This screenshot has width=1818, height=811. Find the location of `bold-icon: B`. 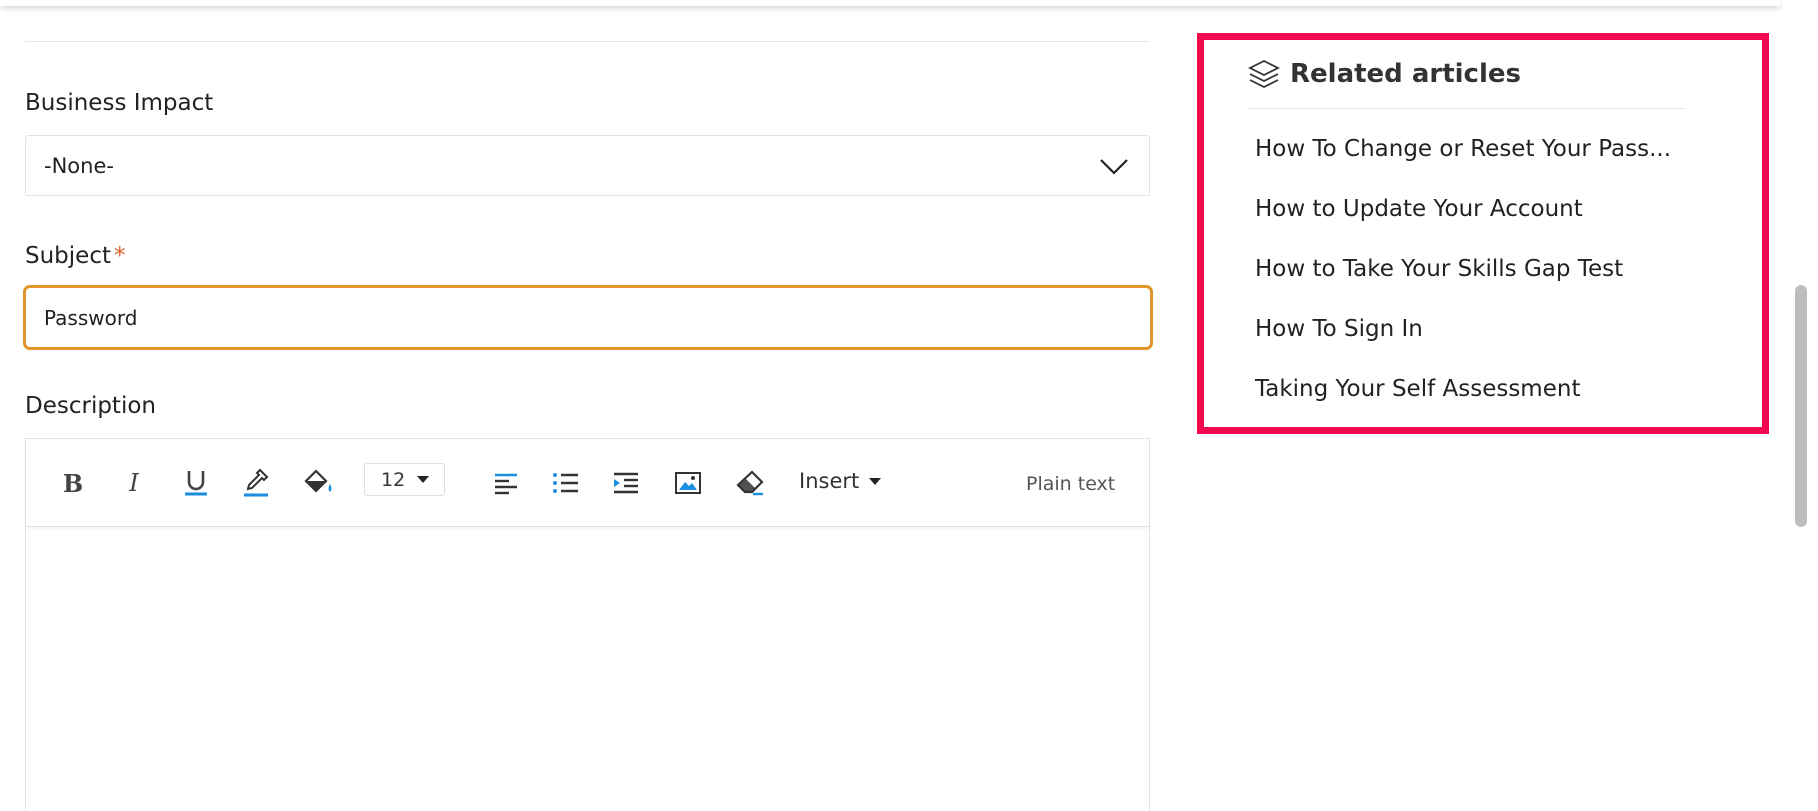

bold-icon: B is located at coordinates (73, 483).